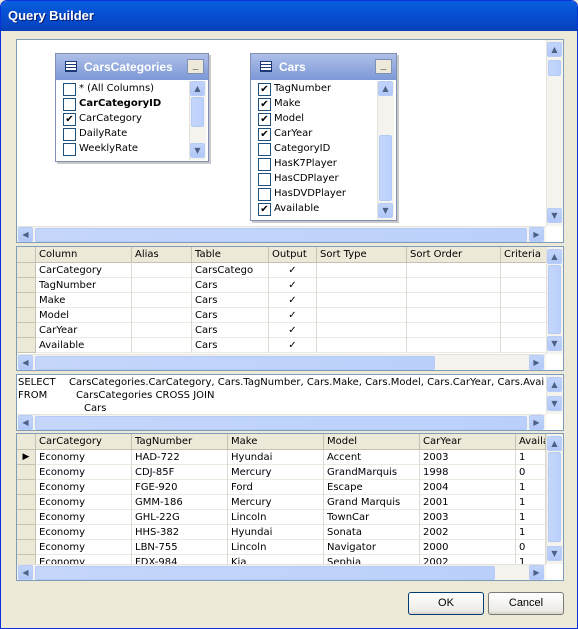  Describe the element at coordinates (468, 487) in the screenshot. I see `results-cell: 2004` at that location.